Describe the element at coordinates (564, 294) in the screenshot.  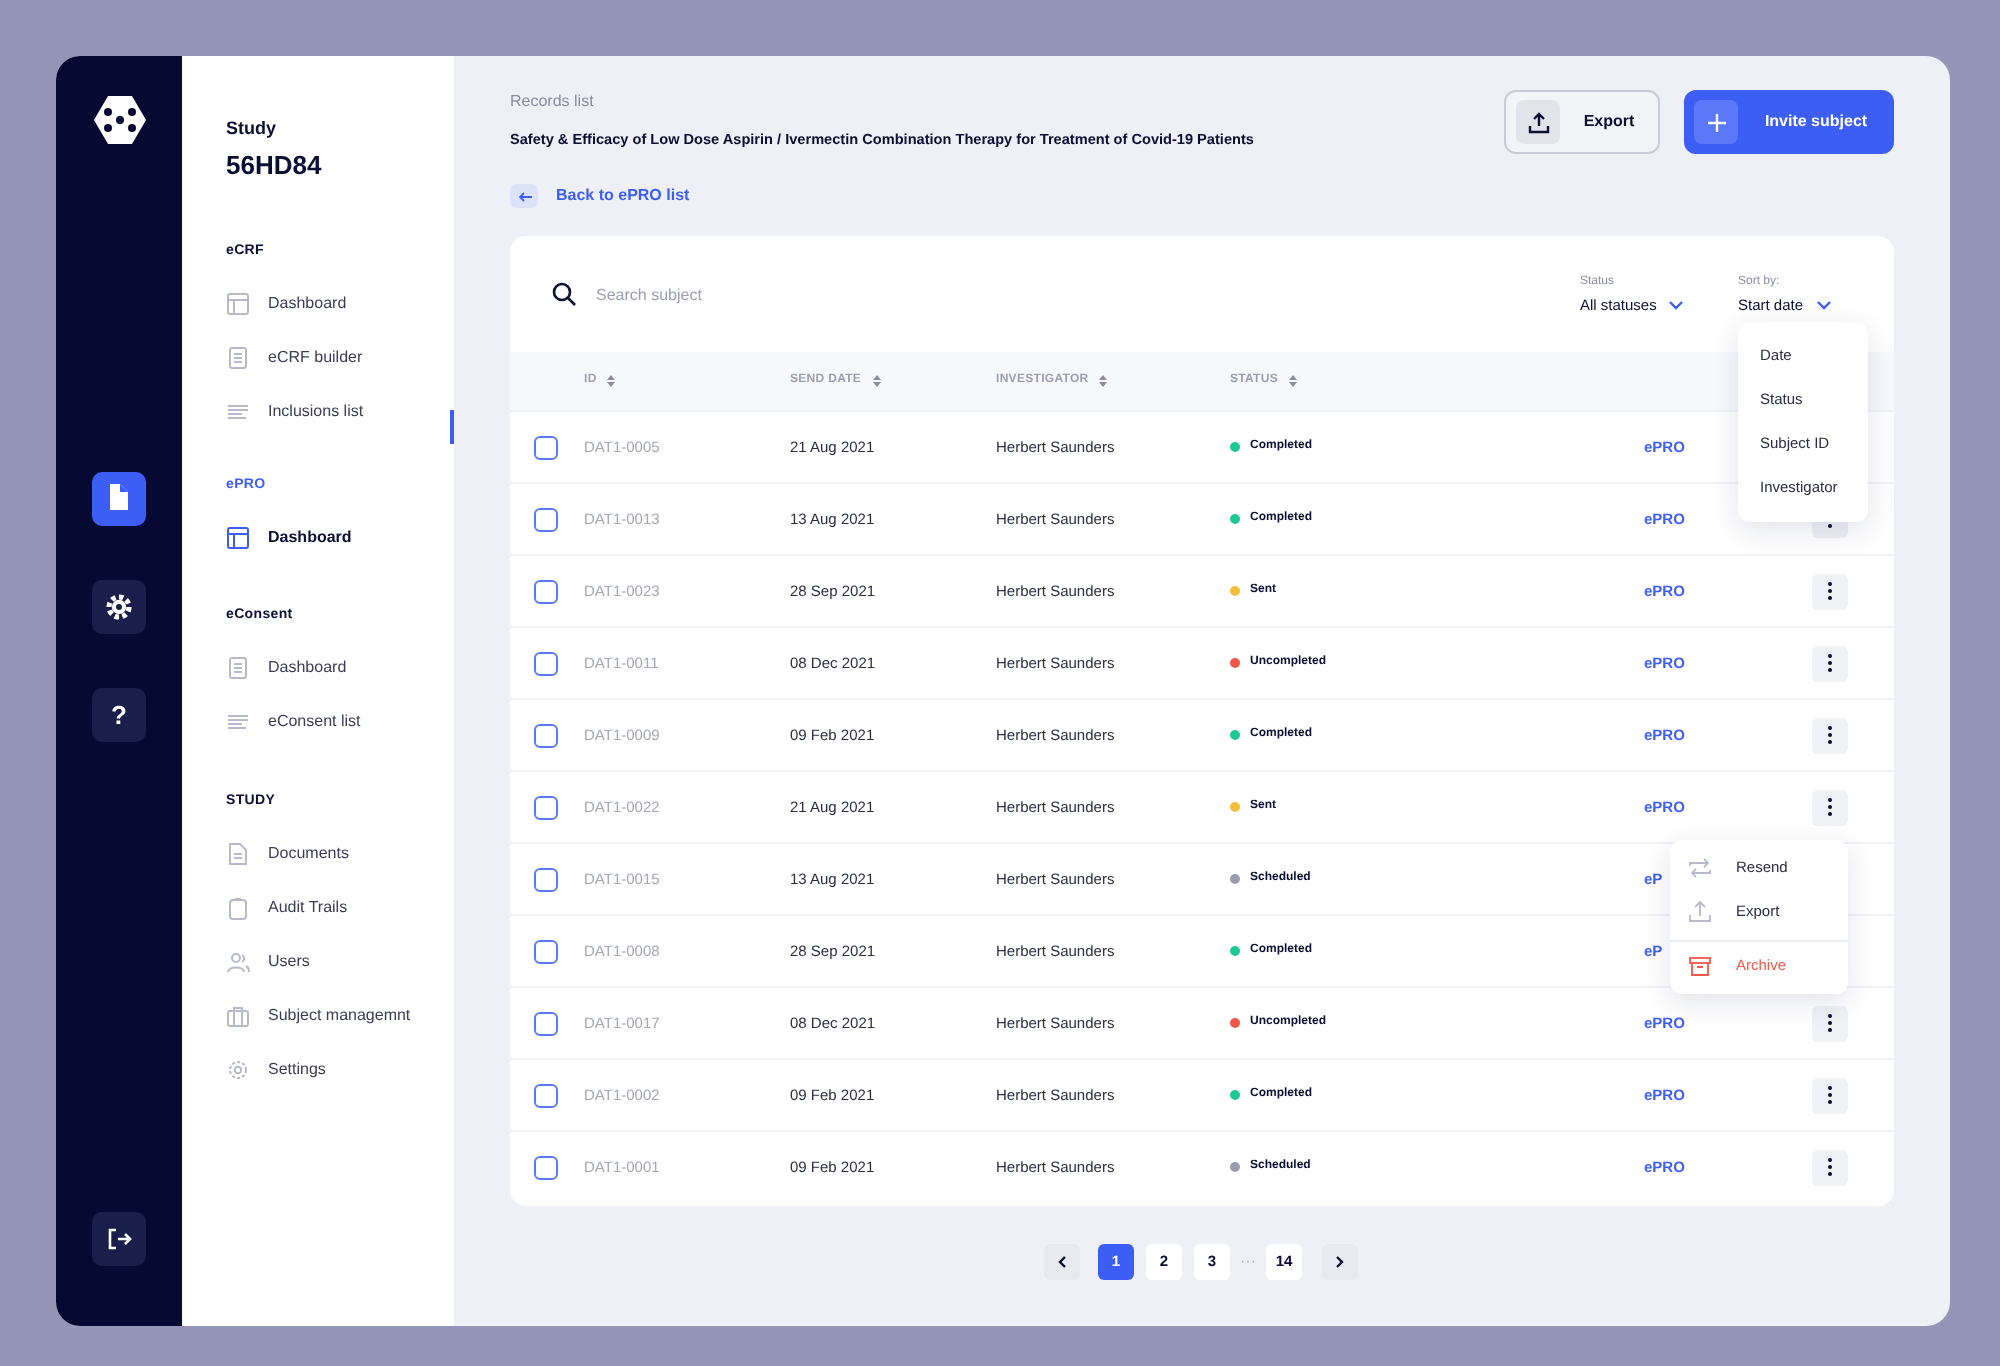
I see `search-icon` at that location.